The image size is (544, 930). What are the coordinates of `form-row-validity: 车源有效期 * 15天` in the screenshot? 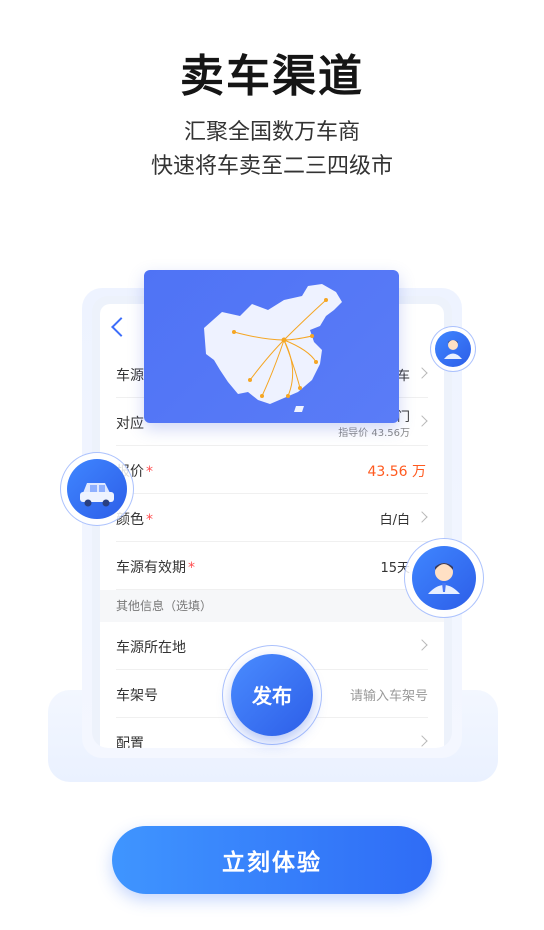 It's located at (272, 566).